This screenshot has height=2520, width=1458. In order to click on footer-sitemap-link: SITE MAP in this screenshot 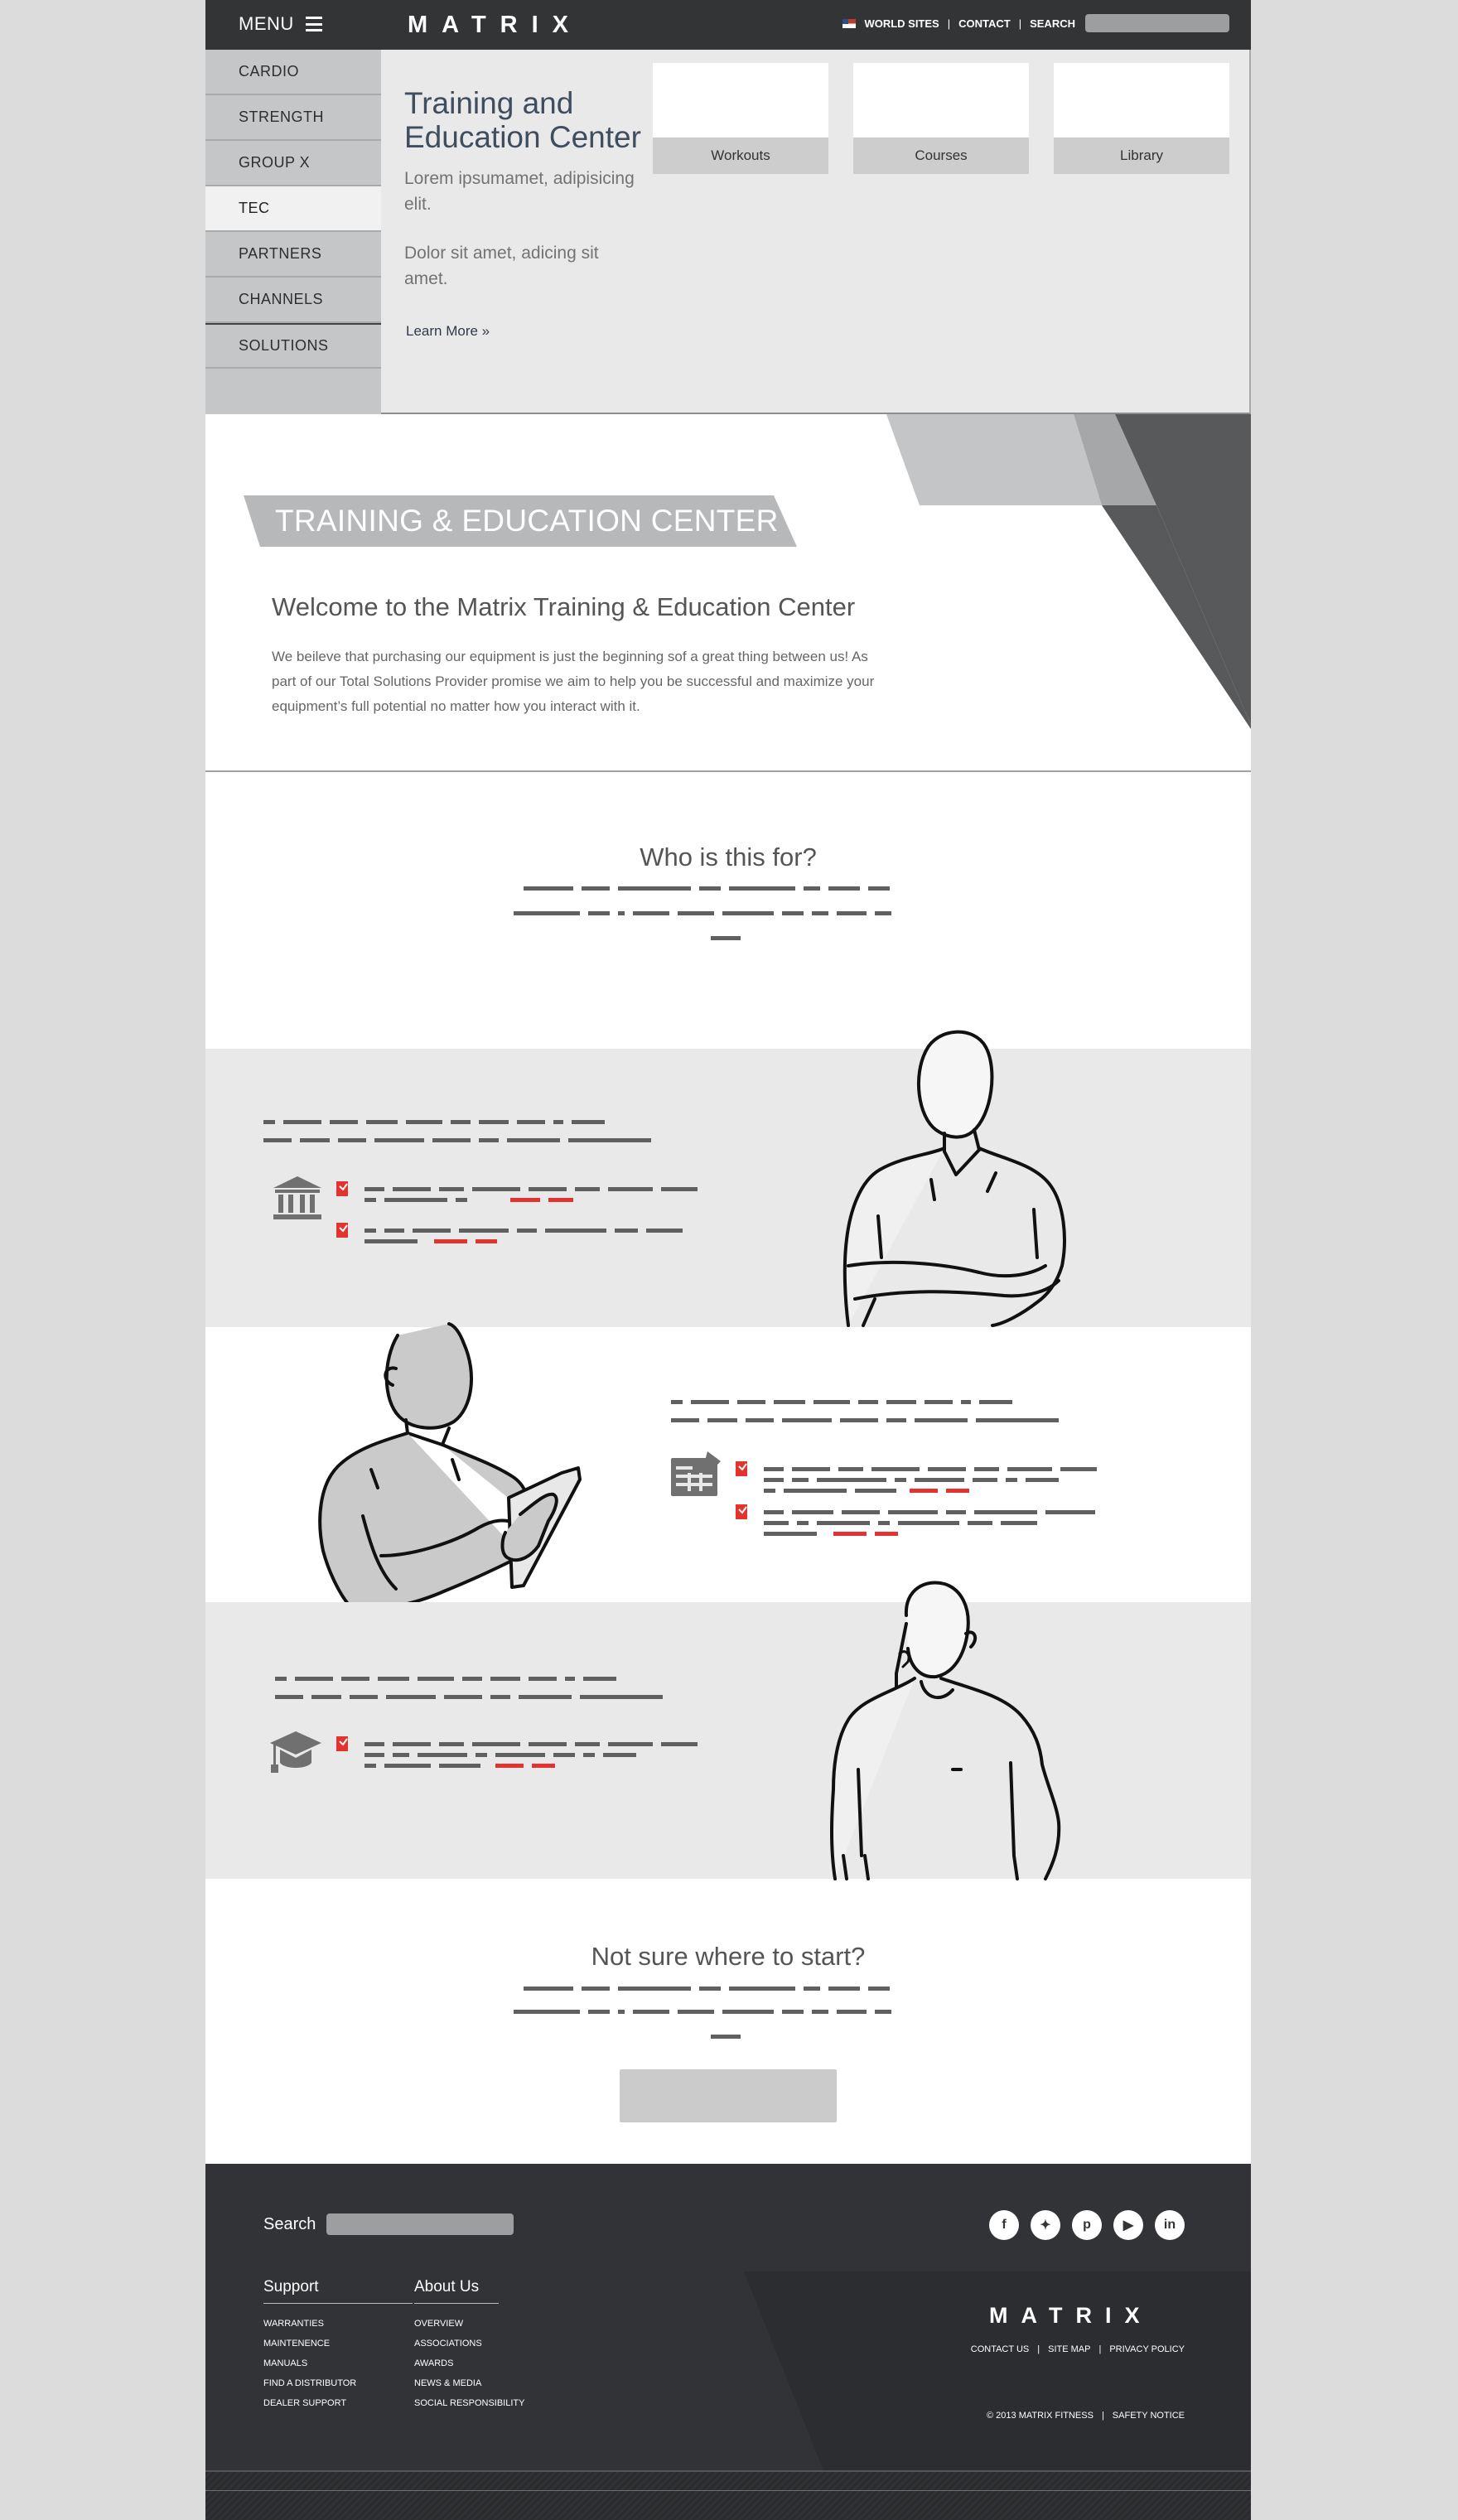, I will do `click(1069, 2349)`.